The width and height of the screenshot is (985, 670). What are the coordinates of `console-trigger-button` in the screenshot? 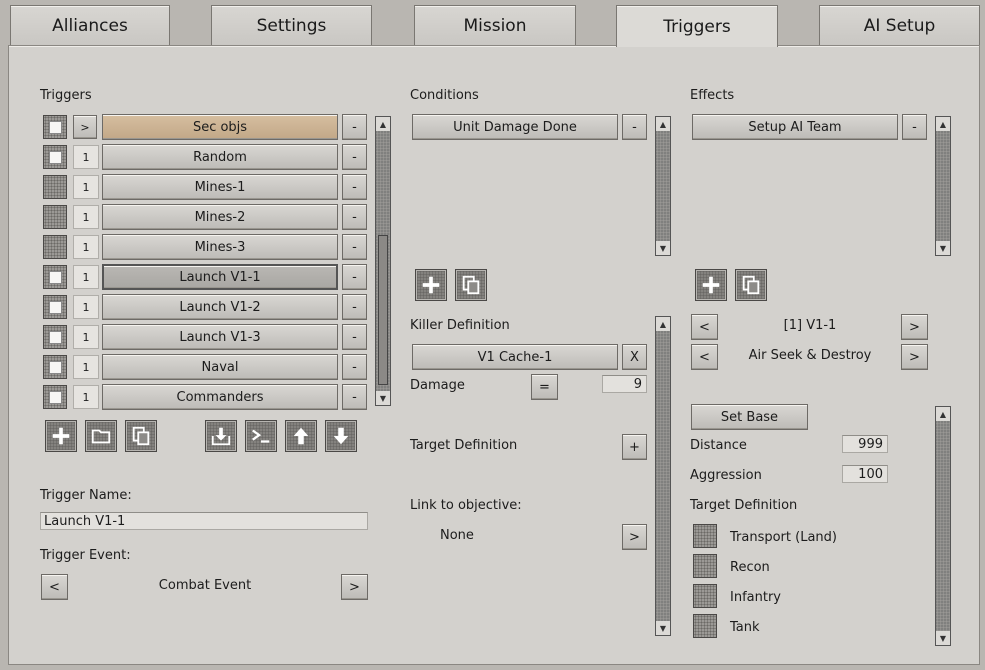 It's located at (261, 436).